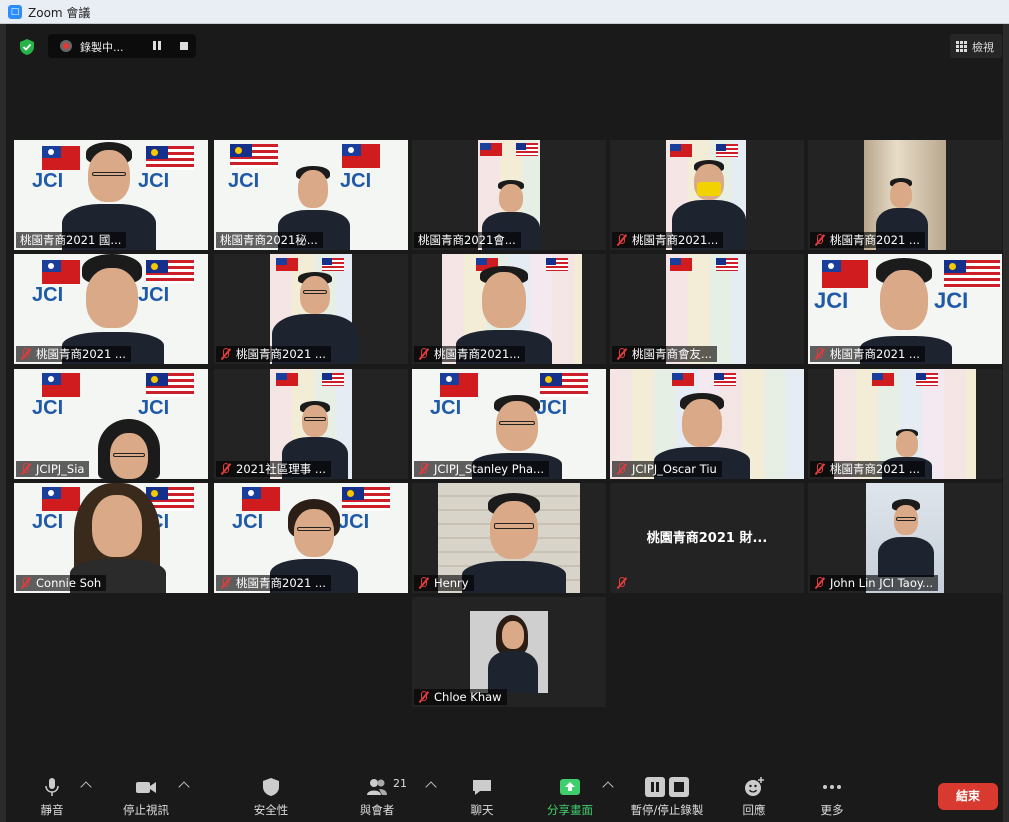 This screenshot has height=822, width=1009. I want to click on participant-name-label: JCIPJ_Oscar Tiu, so click(667, 469).